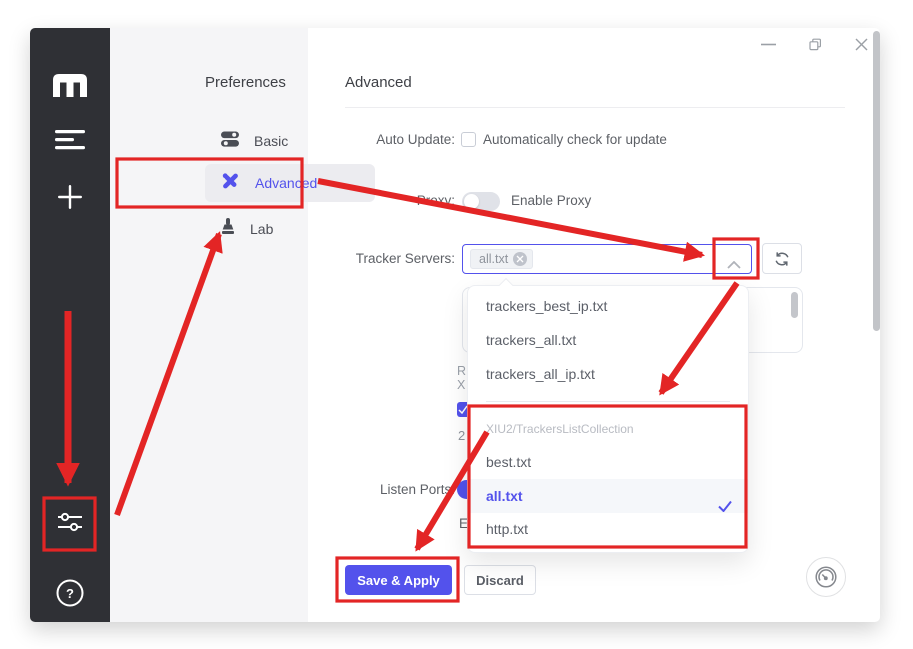 The width and height of the screenshot is (913, 649). I want to click on save-apply-button: Save & Apply, so click(398, 580).